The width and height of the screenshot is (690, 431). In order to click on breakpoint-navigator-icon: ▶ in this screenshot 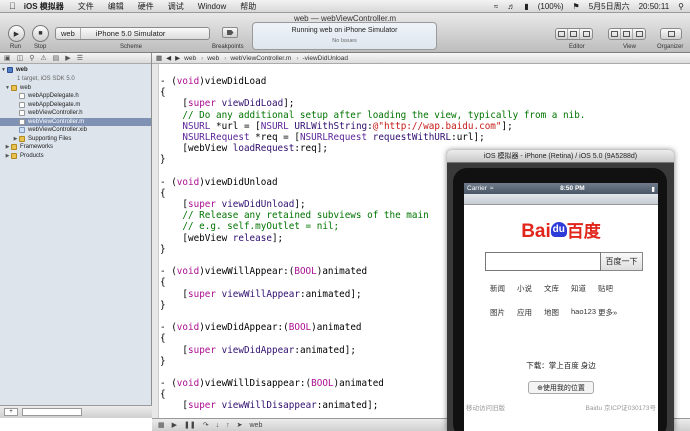, I will do `click(67, 58)`.